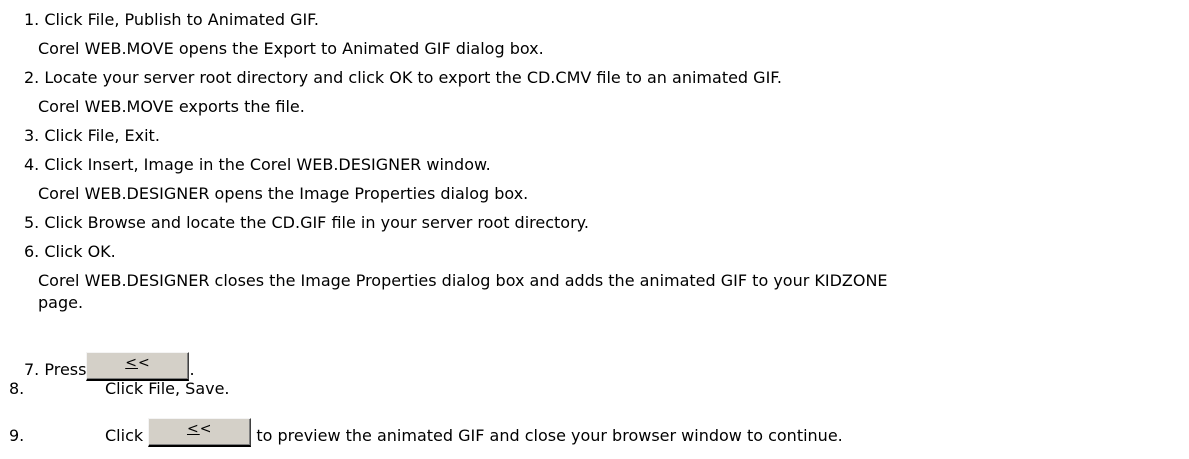 The image size is (1189, 459). I want to click on step-text: Click OK., so click(80, 251).